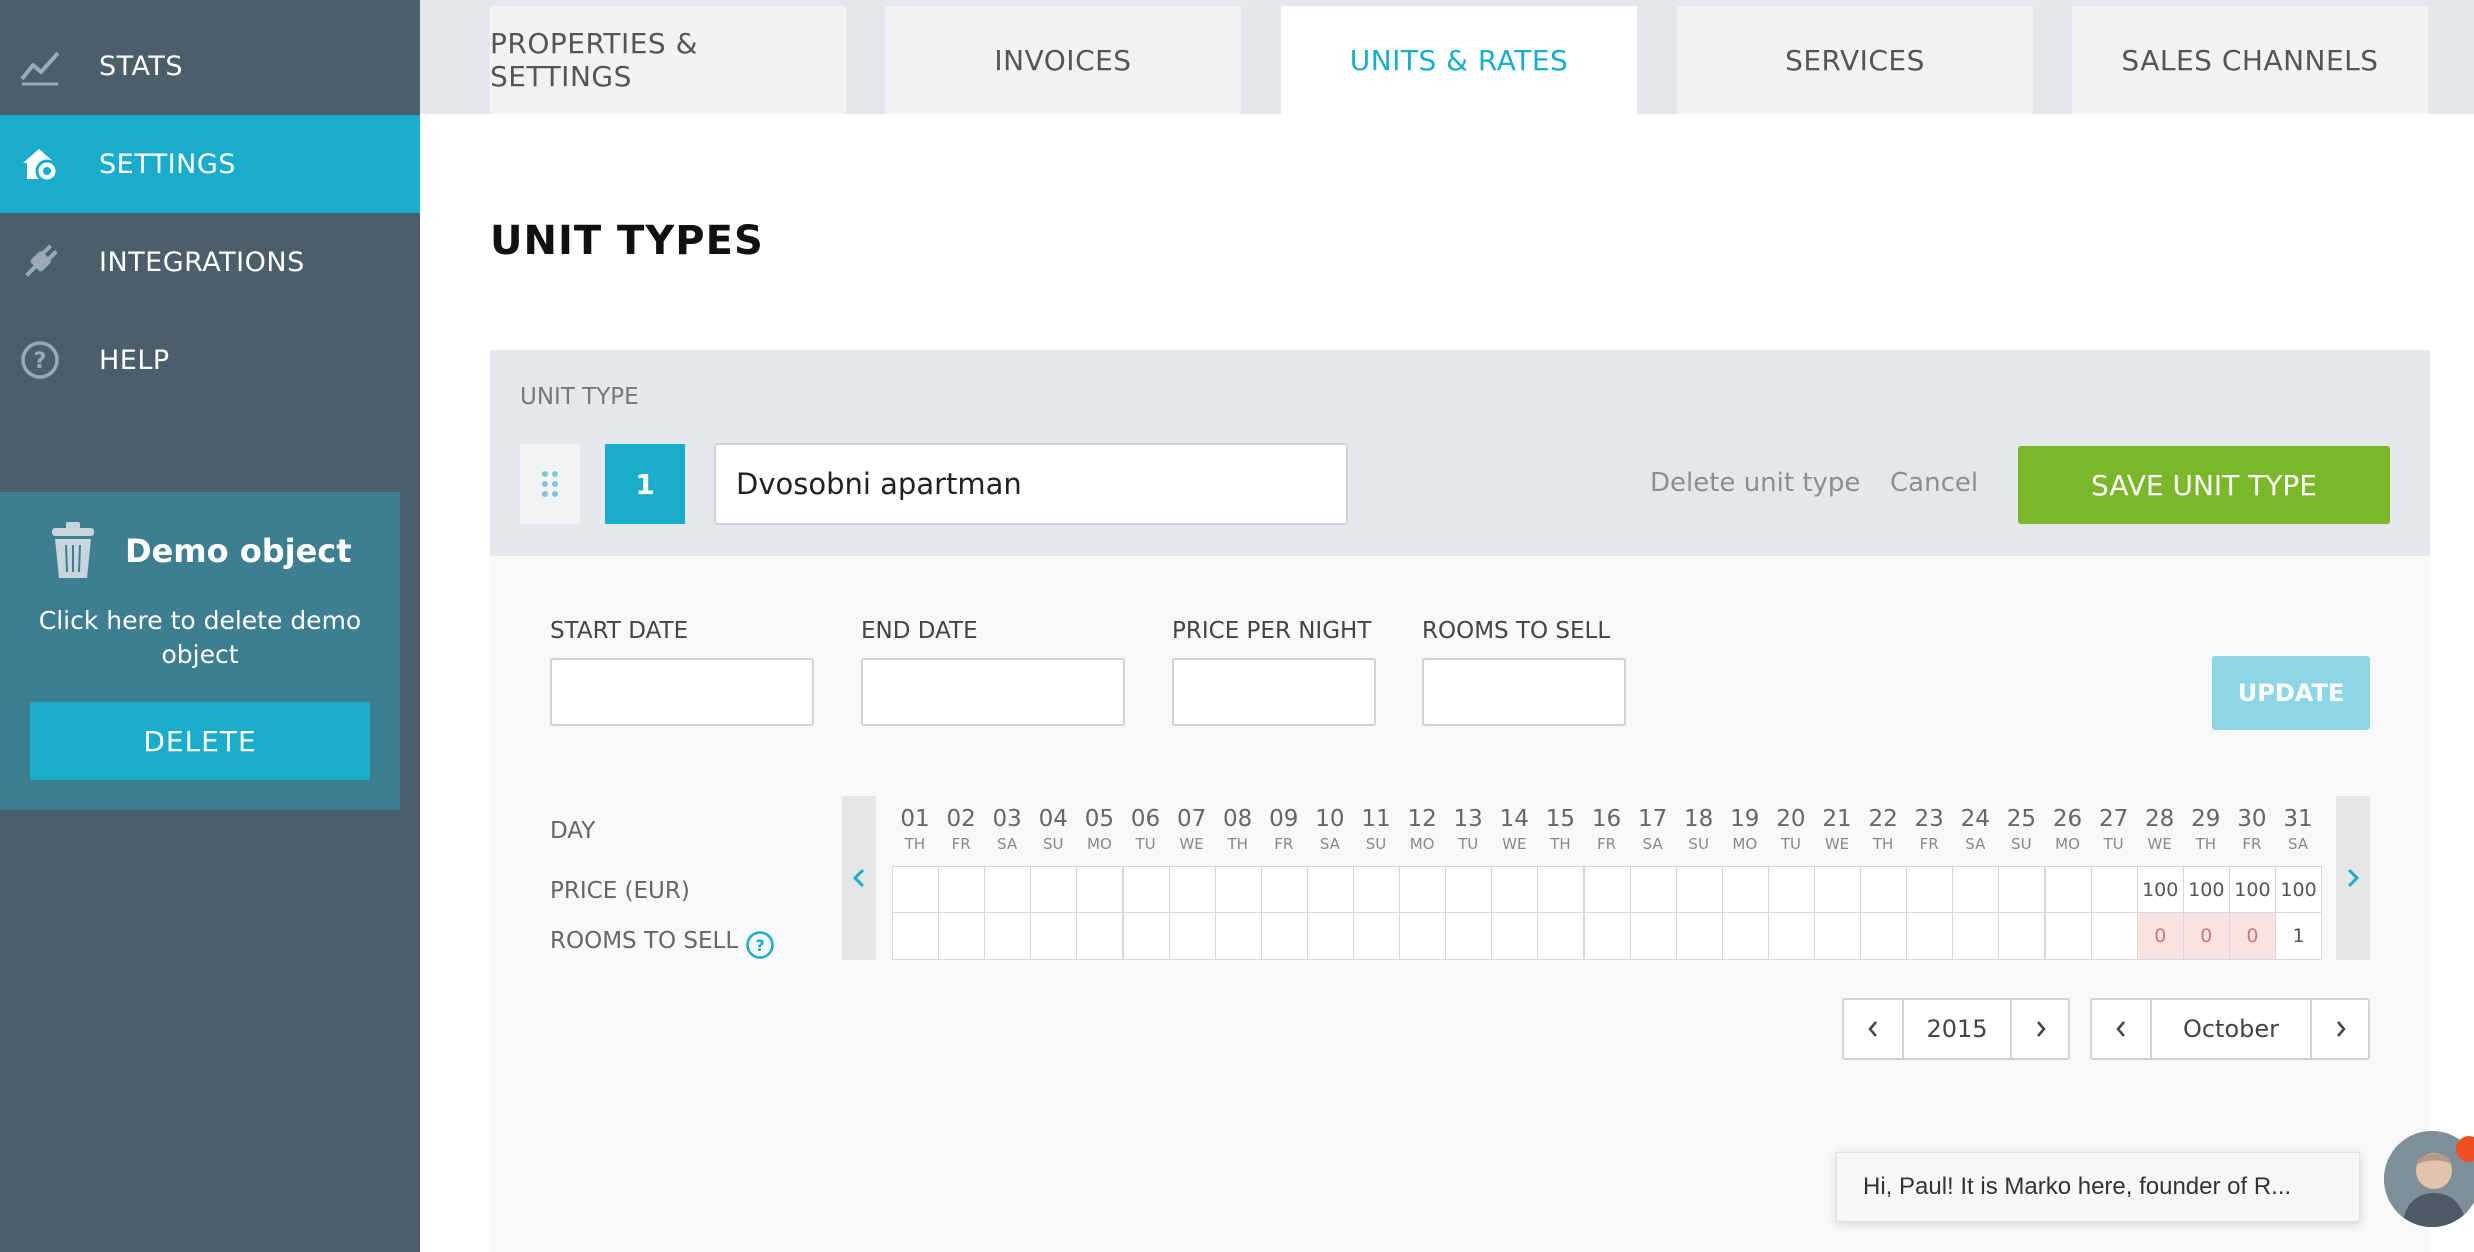 This screenshot has height=1252, width=2474. Describe the element at coordinates (210, 360) in the screenshot. I see `sidebar-item-help: ? HELP` at that location.